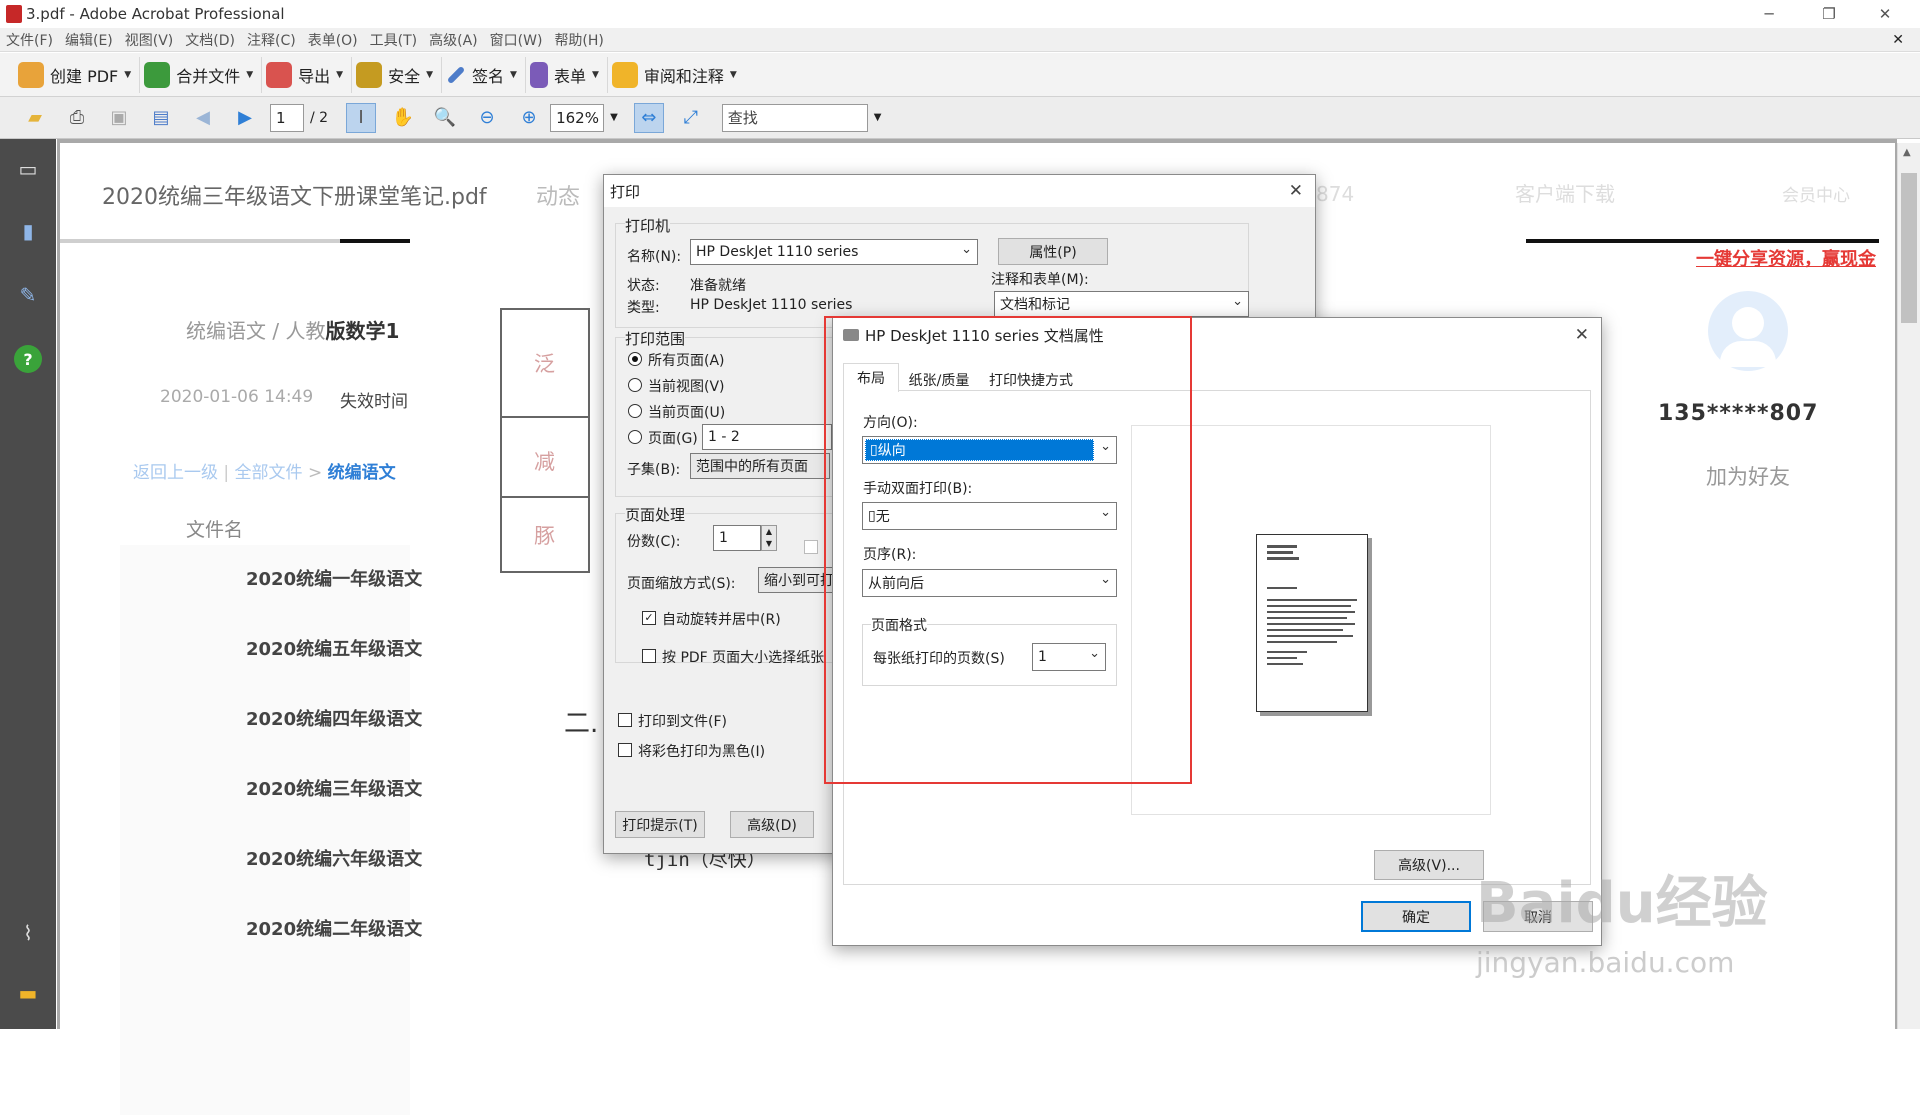  Describe the element at coordinates (624, 74) in the screenshot. I see `comment-icon` at that location.